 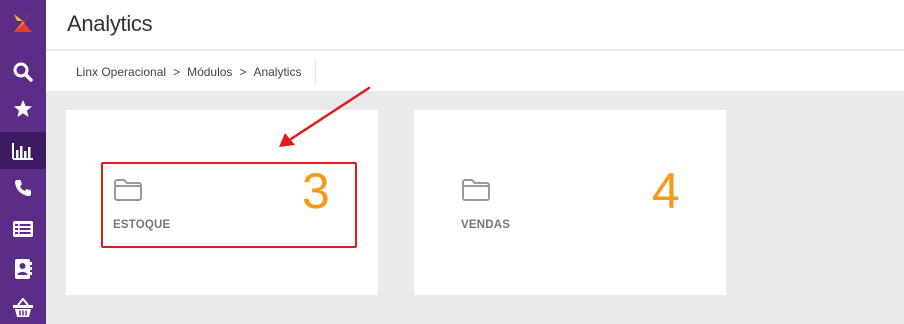 I want to click on sidebar-item-phone, so click(x=23, y=188).